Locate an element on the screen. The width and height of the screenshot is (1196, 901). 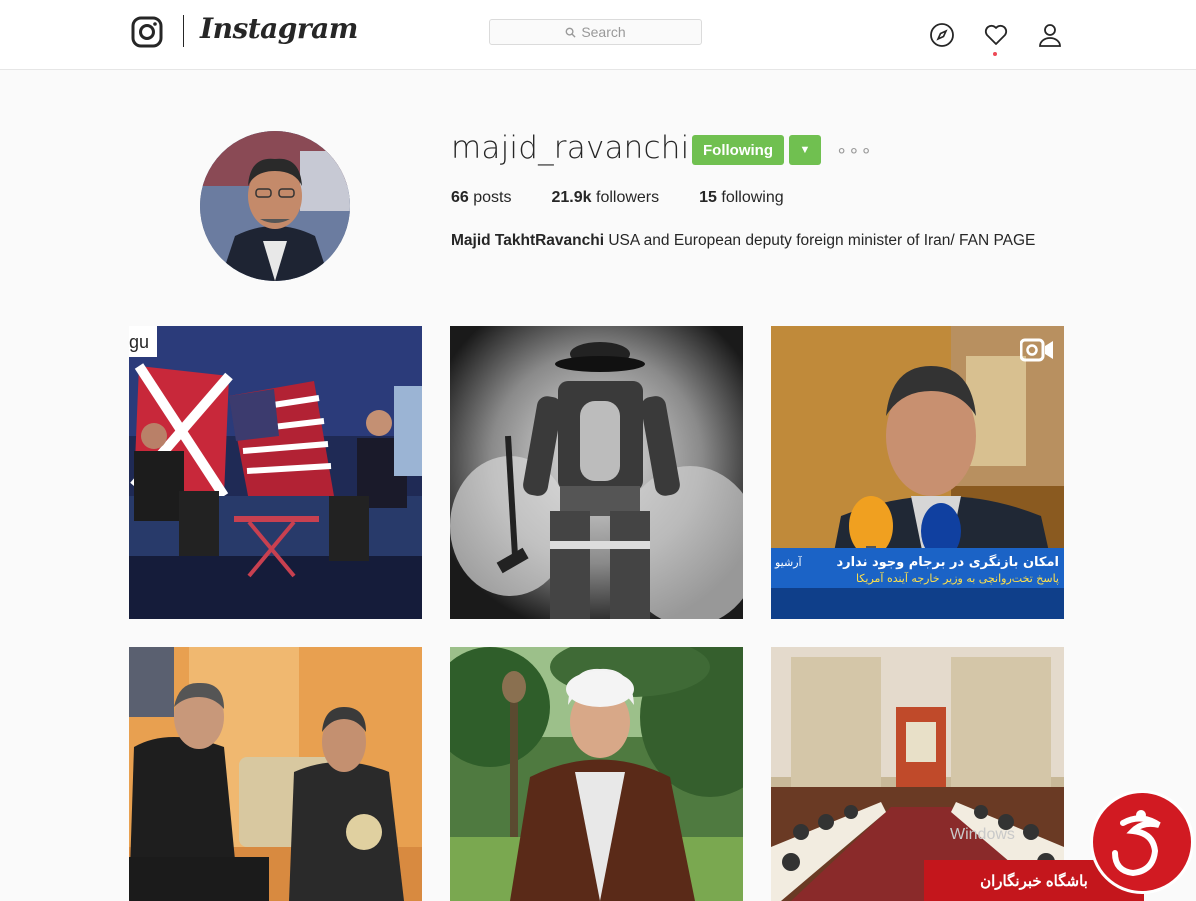
search-input: Search is located at coordinates (595, 32).